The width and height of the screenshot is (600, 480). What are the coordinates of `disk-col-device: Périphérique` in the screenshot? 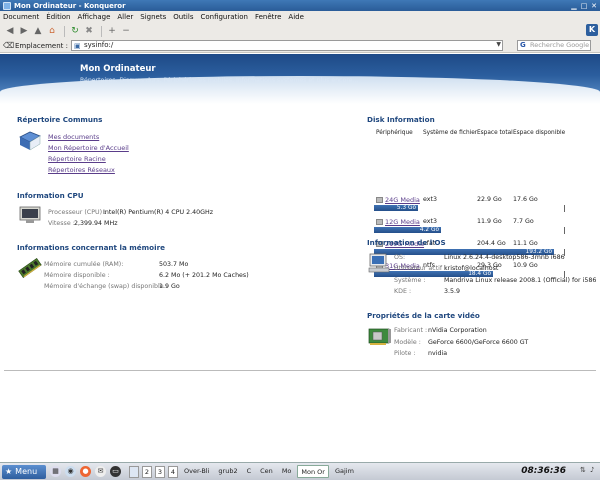 It's located at (394, 133).